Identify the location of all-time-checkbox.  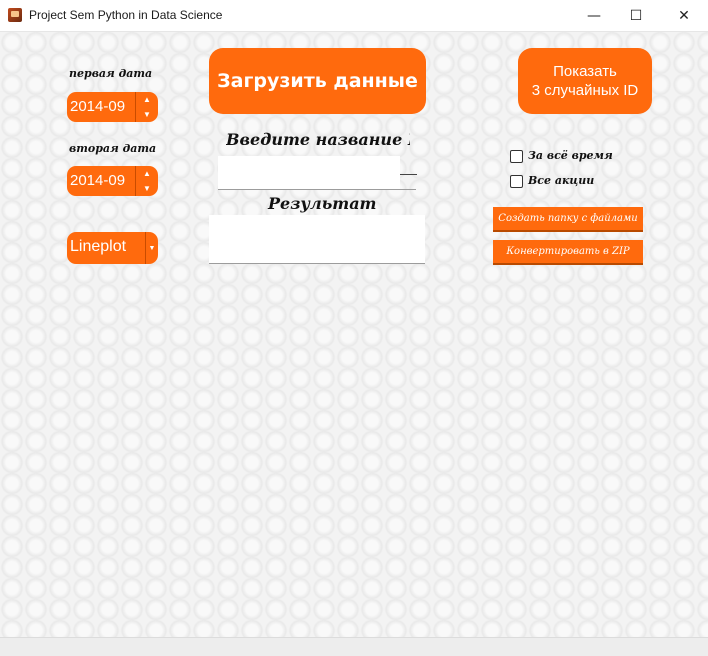
(516, 156).